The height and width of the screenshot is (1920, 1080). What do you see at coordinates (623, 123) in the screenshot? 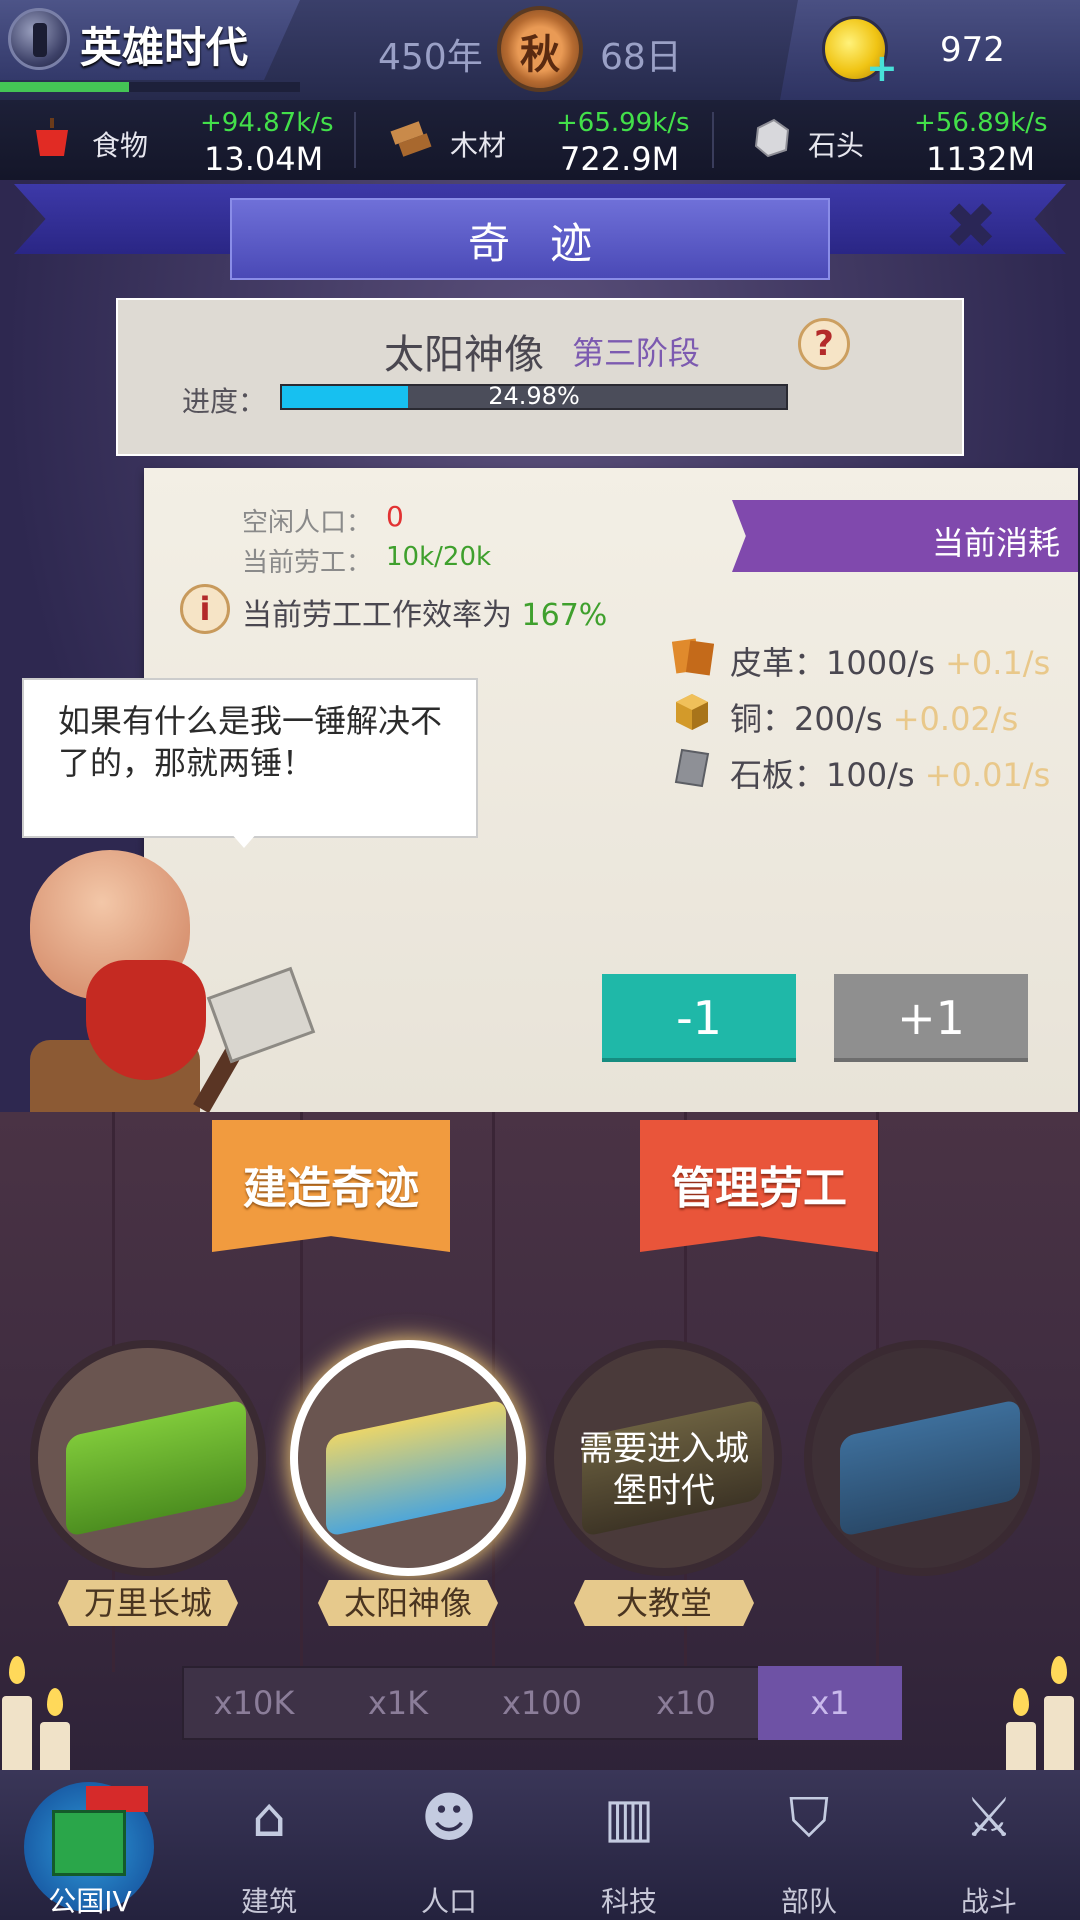
I see `resource-rate: +65.99k/s` at bounding box center [623, 123].